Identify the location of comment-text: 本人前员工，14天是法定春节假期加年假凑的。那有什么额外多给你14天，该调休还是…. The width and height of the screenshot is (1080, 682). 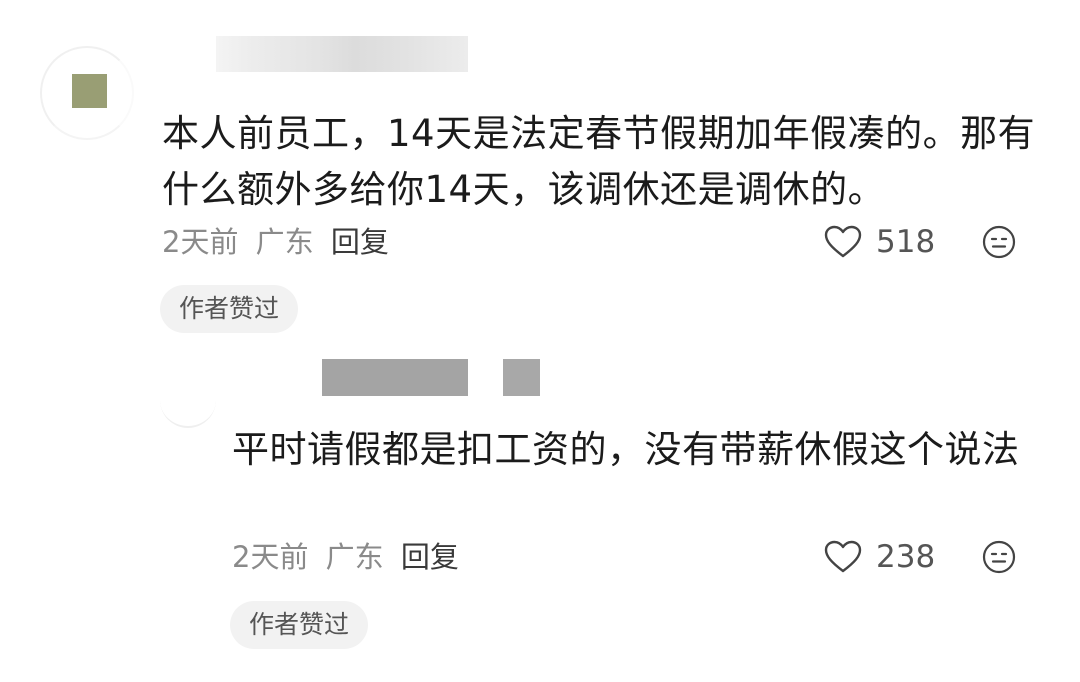
(599, 161).